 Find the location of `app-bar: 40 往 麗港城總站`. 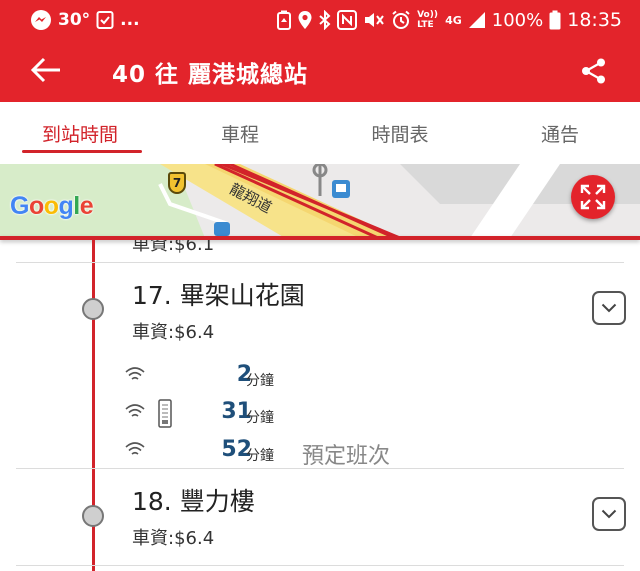

app-bar: 40 往 麗港城總站 is located at coordinates (320, 70).